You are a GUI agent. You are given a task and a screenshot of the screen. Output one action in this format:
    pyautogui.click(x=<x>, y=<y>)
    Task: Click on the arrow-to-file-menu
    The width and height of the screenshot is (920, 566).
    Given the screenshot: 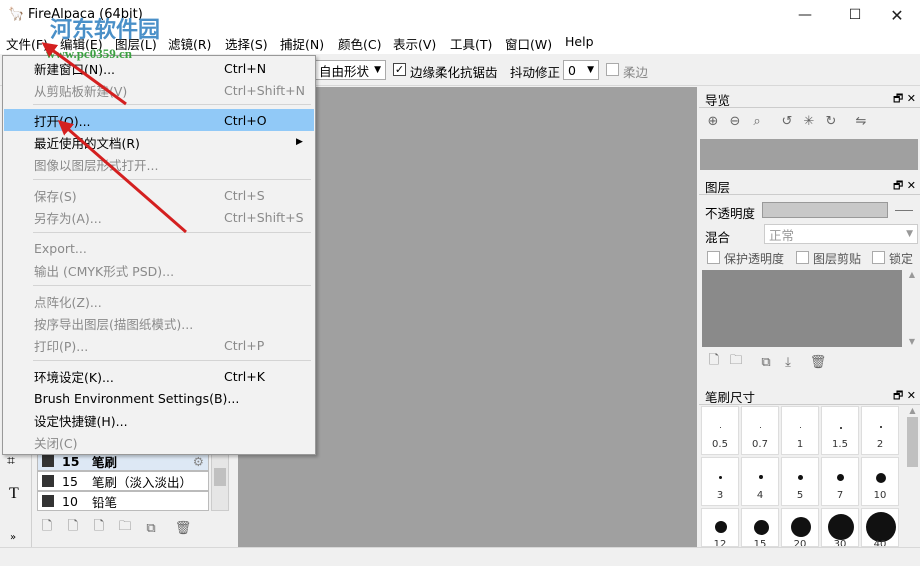 What is the action you would take?
    pyautogui.click(x=84, y=74)
    